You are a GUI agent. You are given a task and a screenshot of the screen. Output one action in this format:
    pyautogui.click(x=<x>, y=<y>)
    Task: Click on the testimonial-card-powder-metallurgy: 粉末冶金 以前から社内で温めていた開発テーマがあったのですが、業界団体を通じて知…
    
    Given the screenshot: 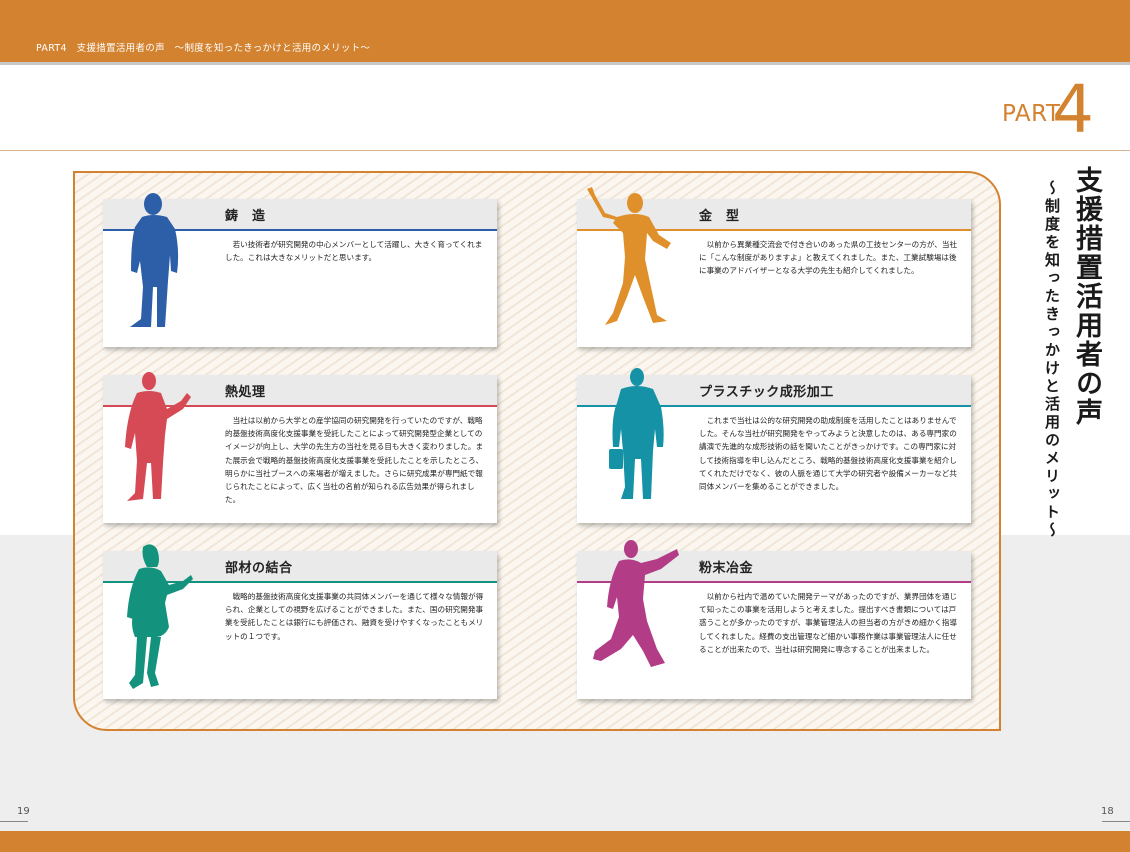 What is the action you would take?
    pyautogui.click(x=774, y=619)
    